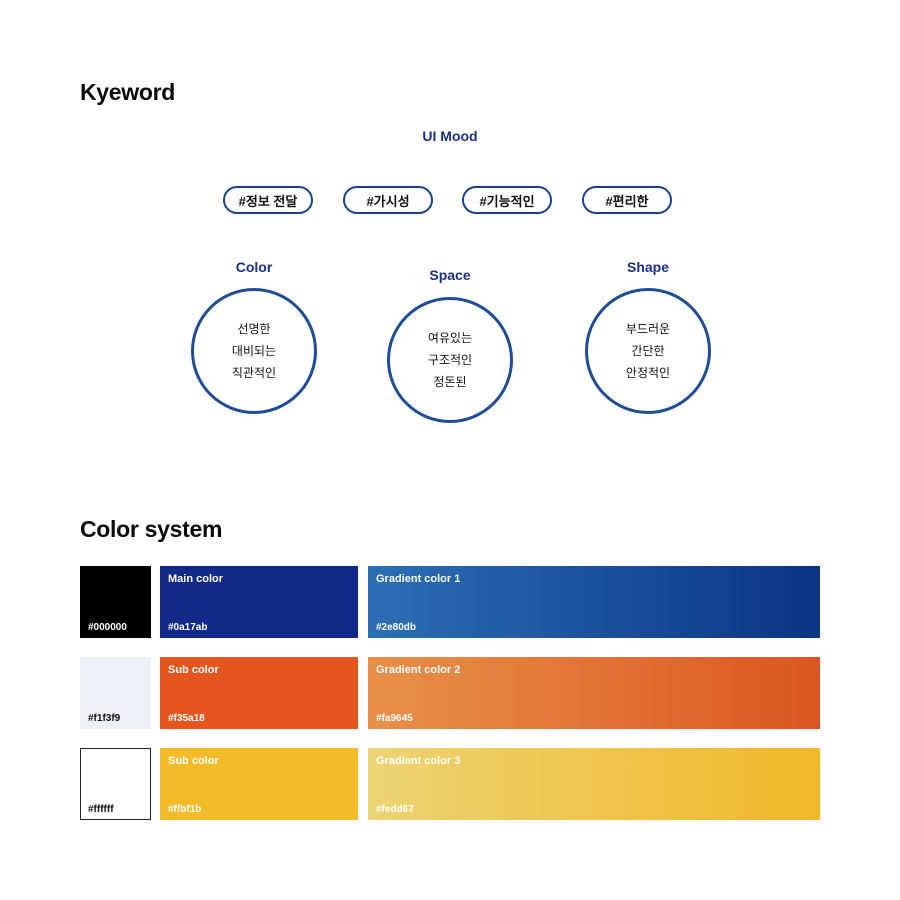 The width and height of the screenshot is (900, 900). Describe the element at coordinates (507, 200) in the screenshot. I see `tag-functional: #기능적인` at that location.